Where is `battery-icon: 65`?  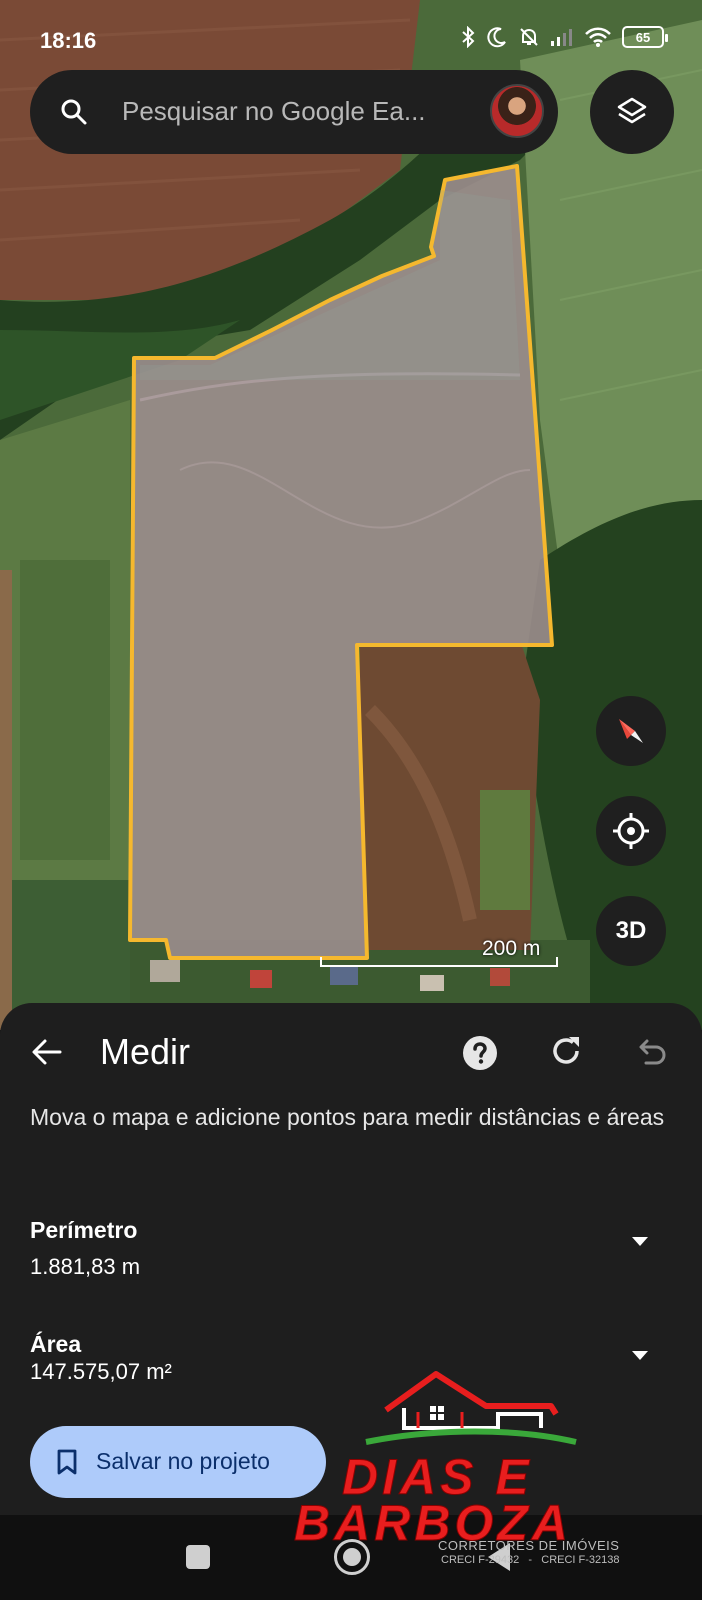 battery-icon: 65 is located at coordinates (645, 37).